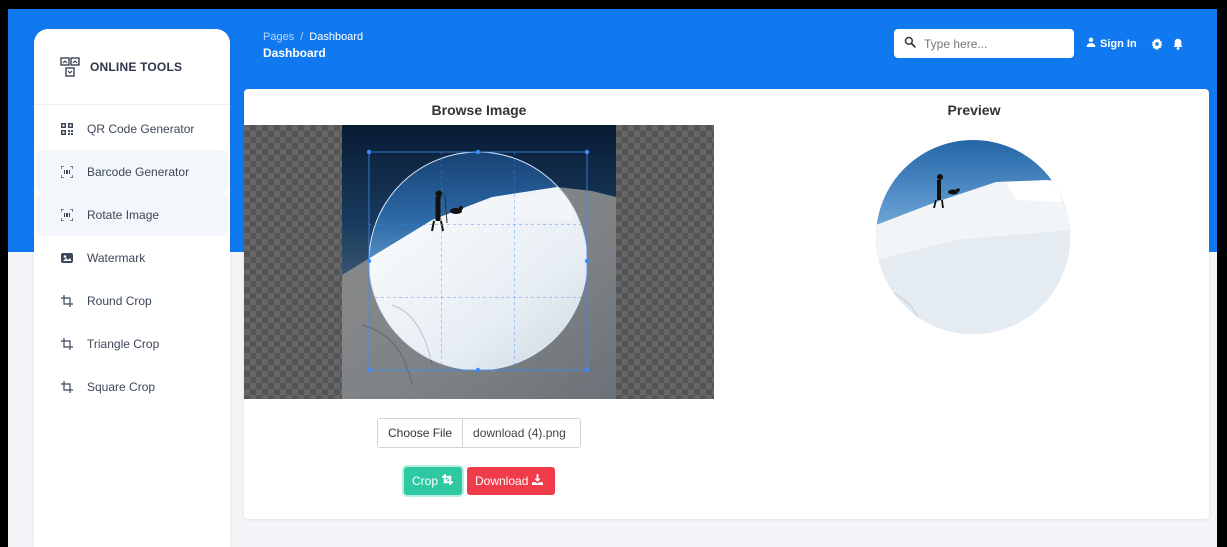 The width and height of the screenshot is (1227, 547). Describe the element at coordinates (1178, 43) in the screenshot. I see `bell-icon` at that location.